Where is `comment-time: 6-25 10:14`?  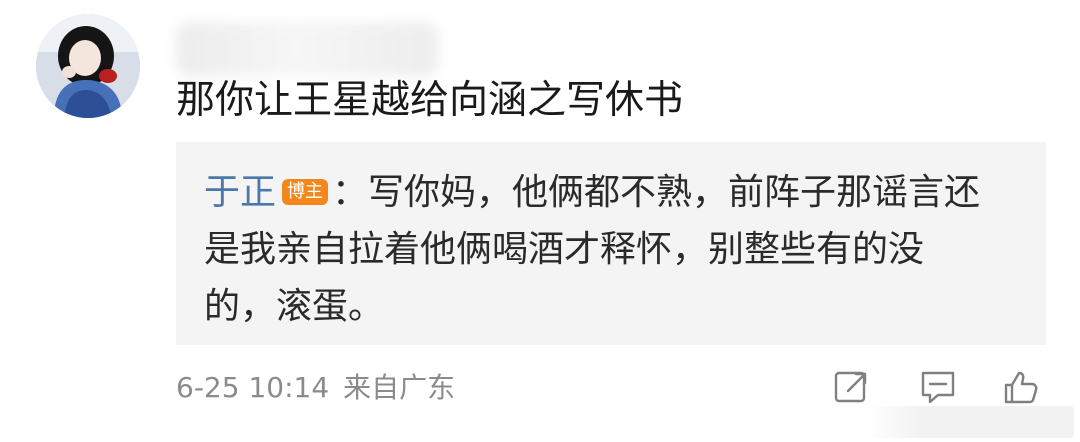
comment-time: 6-25 10:14 is located at coordinates (253, 387).